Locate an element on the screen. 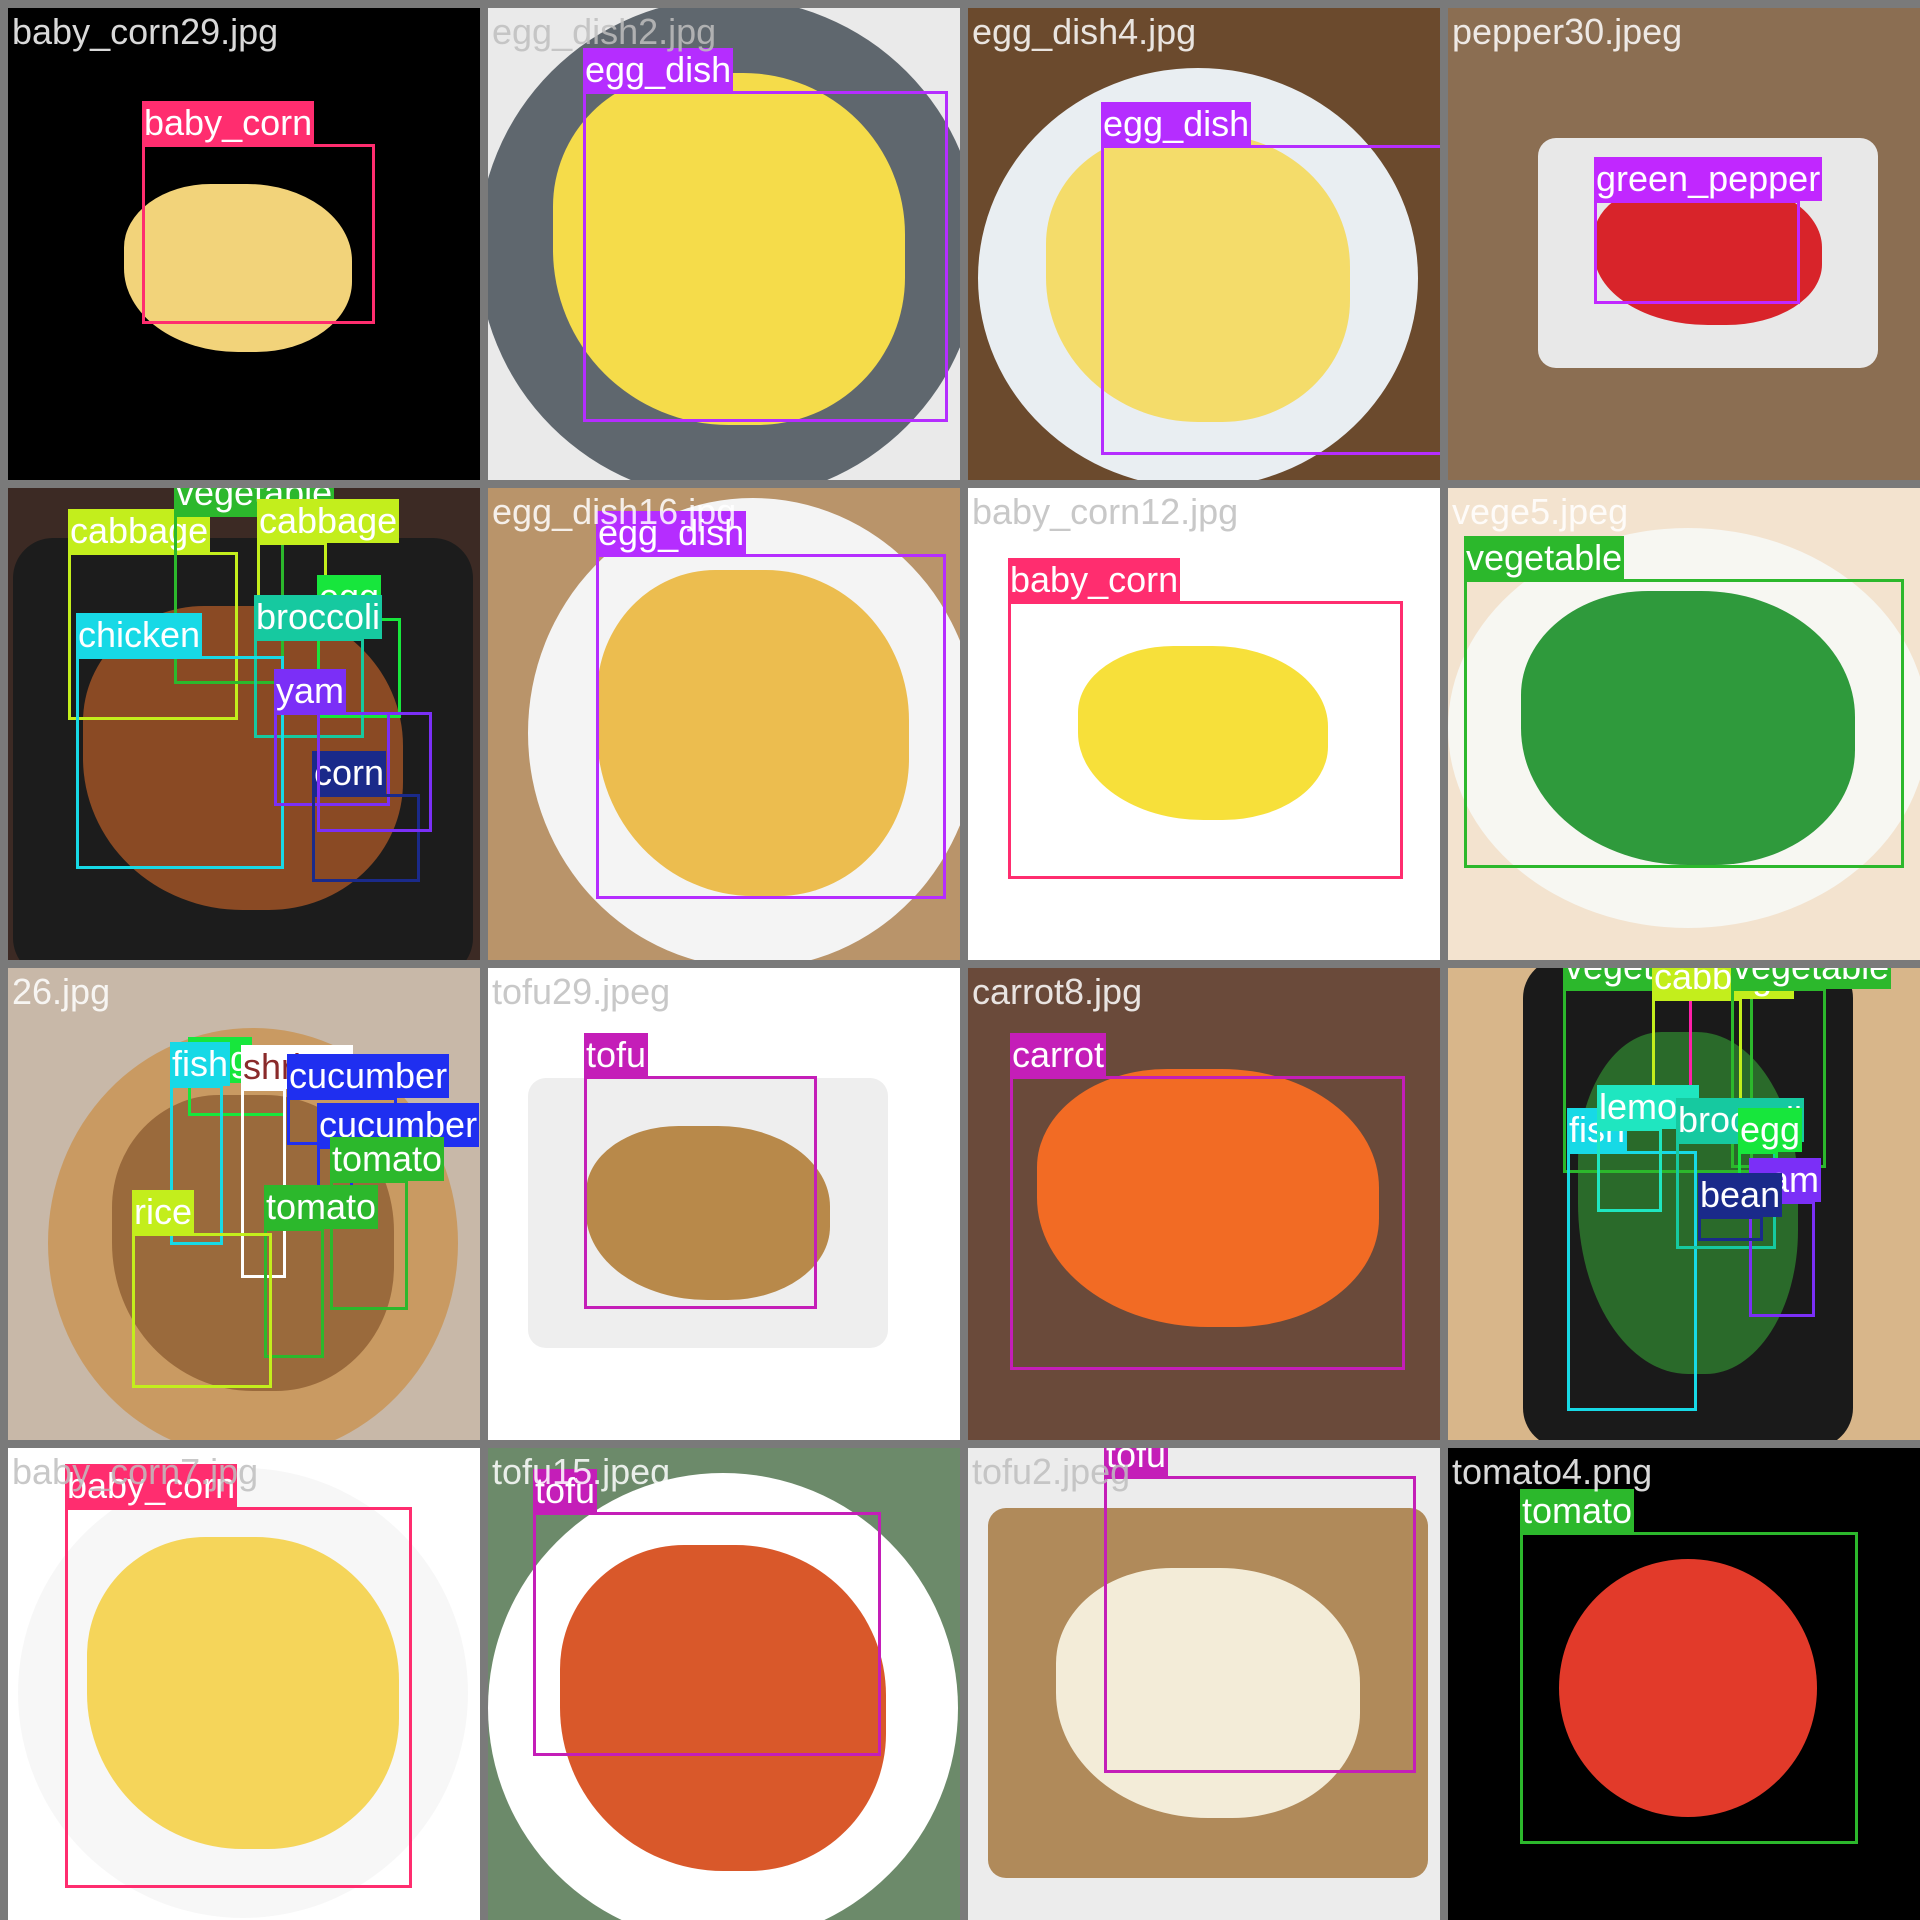  detection-label: green_pepper is located at coordinates (1708, 179).